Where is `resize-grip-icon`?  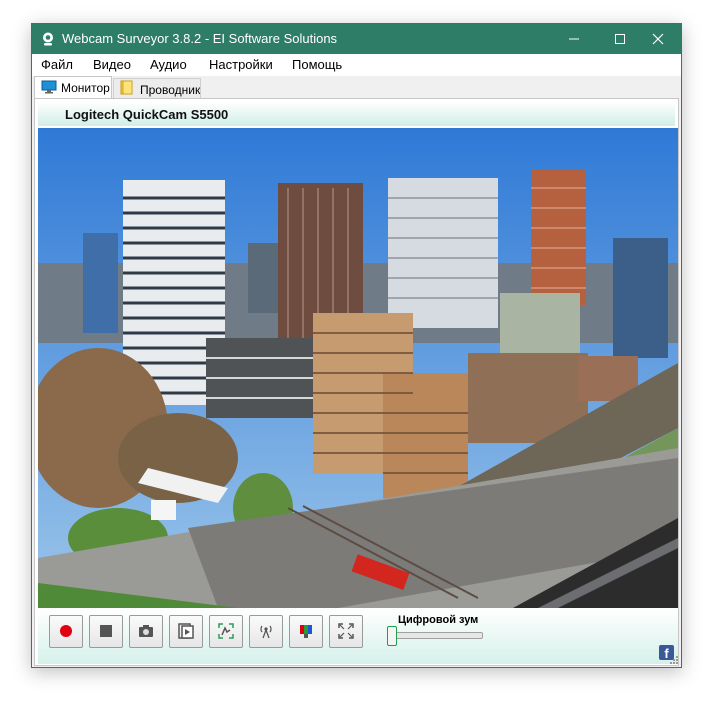
resize-grip-icon is located at coordinates (674, 660).